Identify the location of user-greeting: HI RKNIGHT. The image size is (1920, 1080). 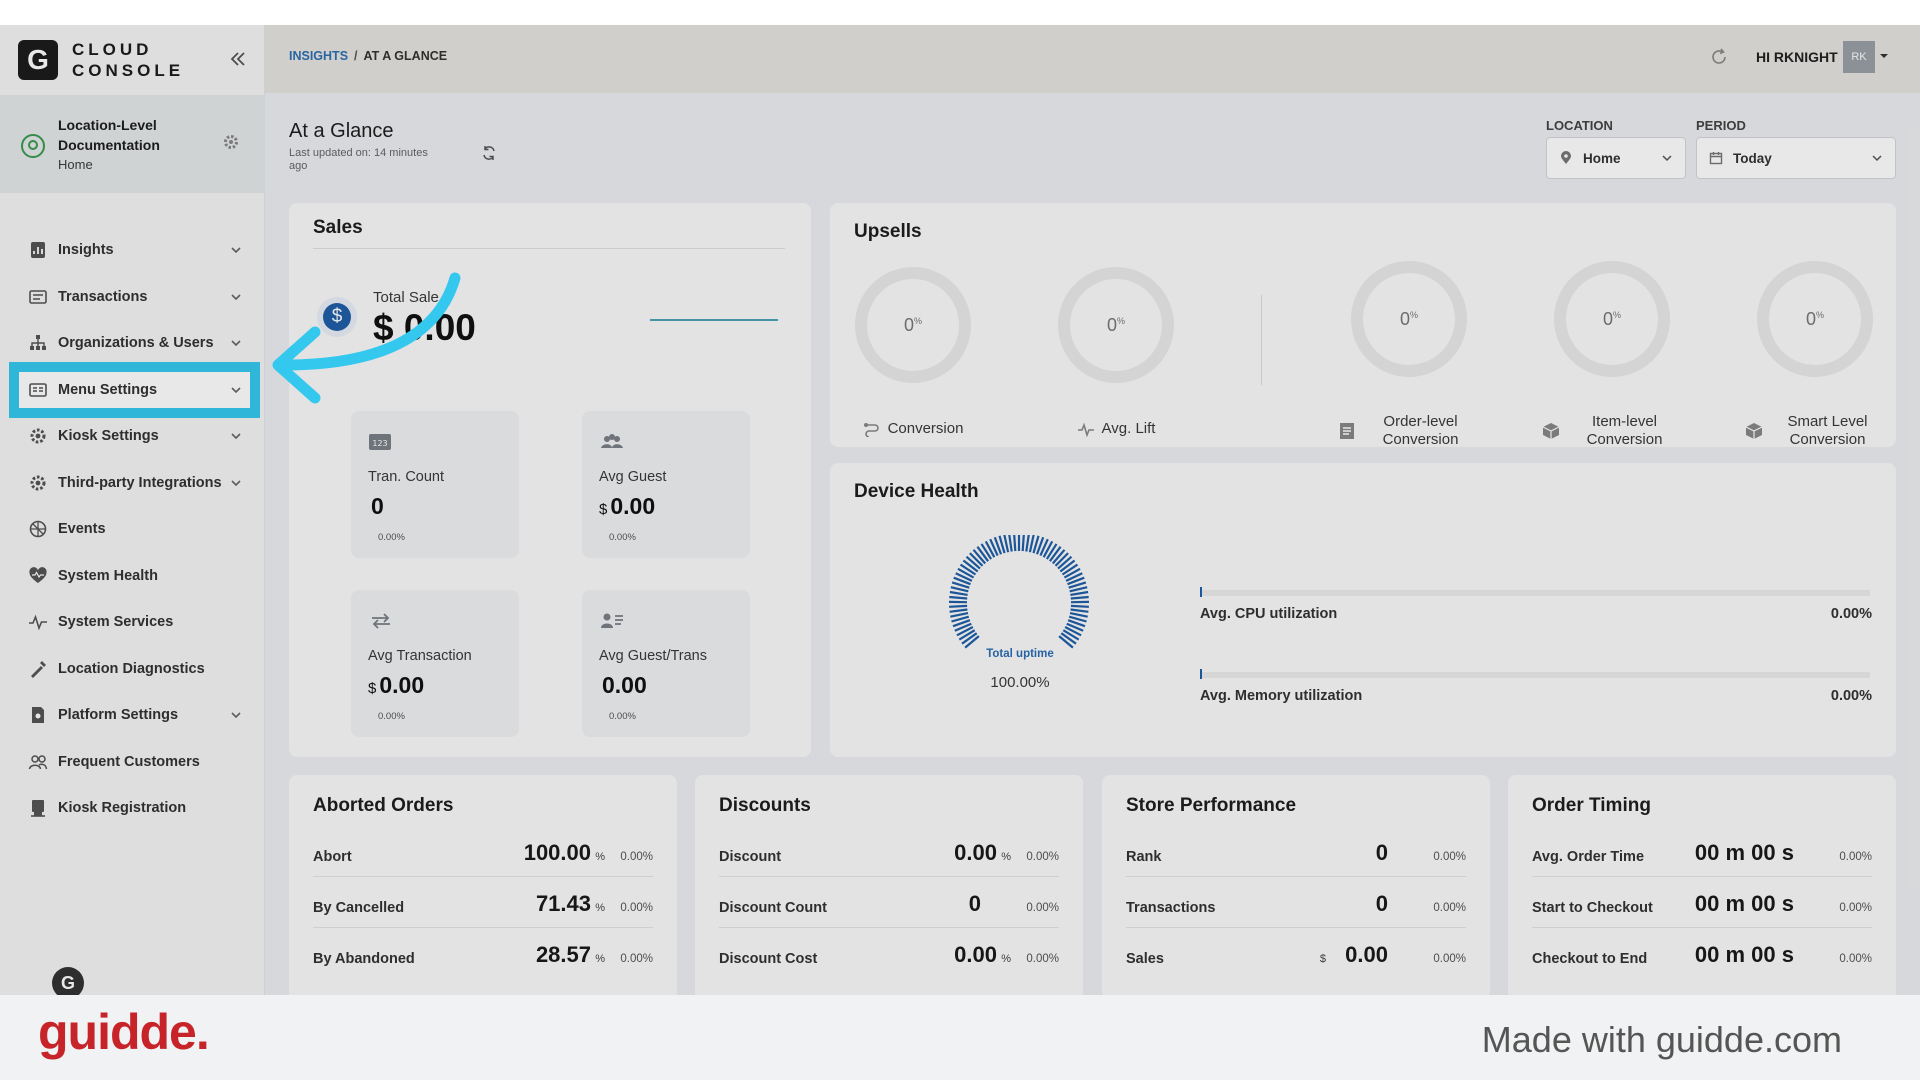
(1797, 57).